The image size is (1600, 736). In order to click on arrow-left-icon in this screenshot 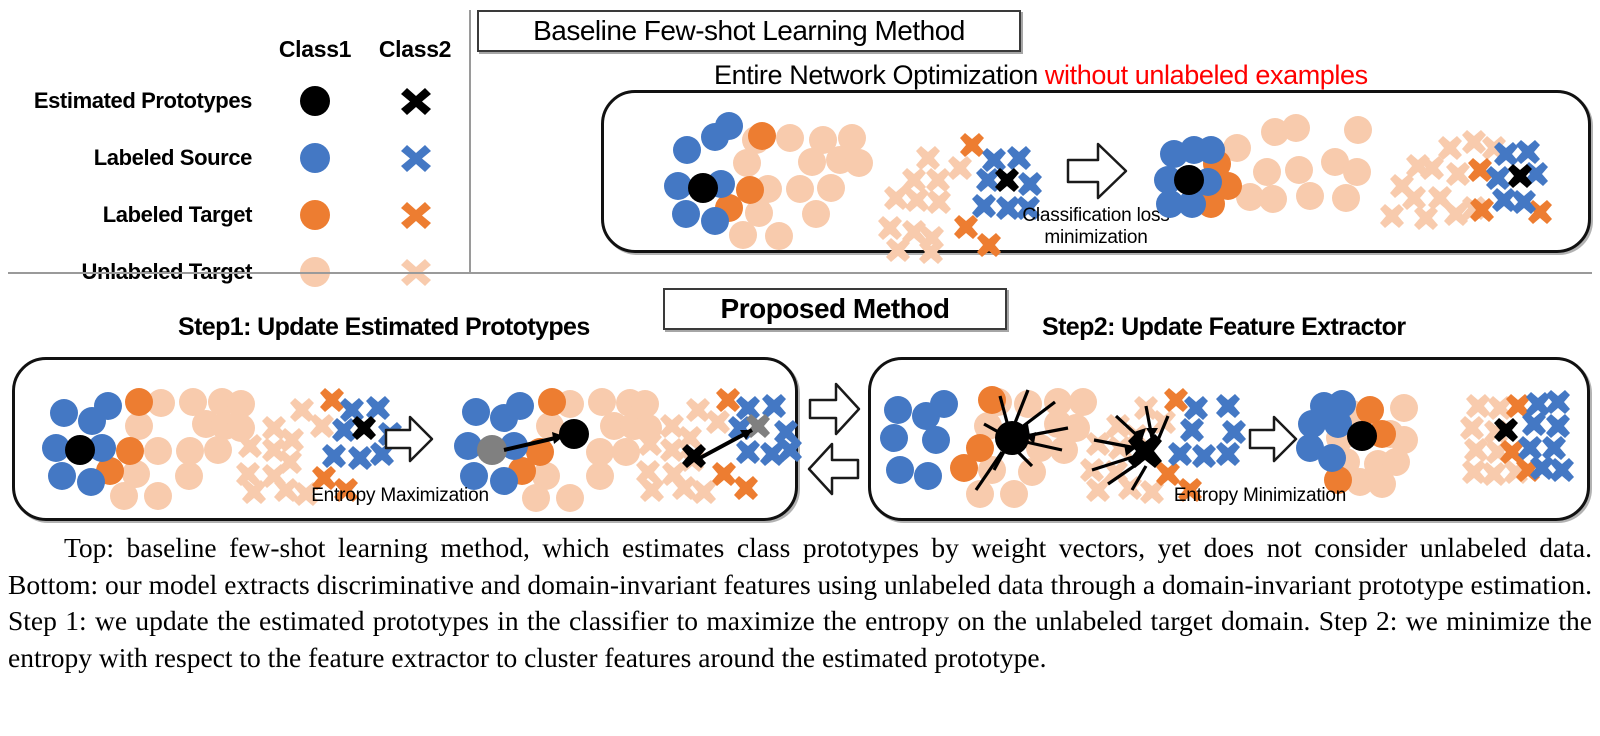, I will do `click(833, 469)`.